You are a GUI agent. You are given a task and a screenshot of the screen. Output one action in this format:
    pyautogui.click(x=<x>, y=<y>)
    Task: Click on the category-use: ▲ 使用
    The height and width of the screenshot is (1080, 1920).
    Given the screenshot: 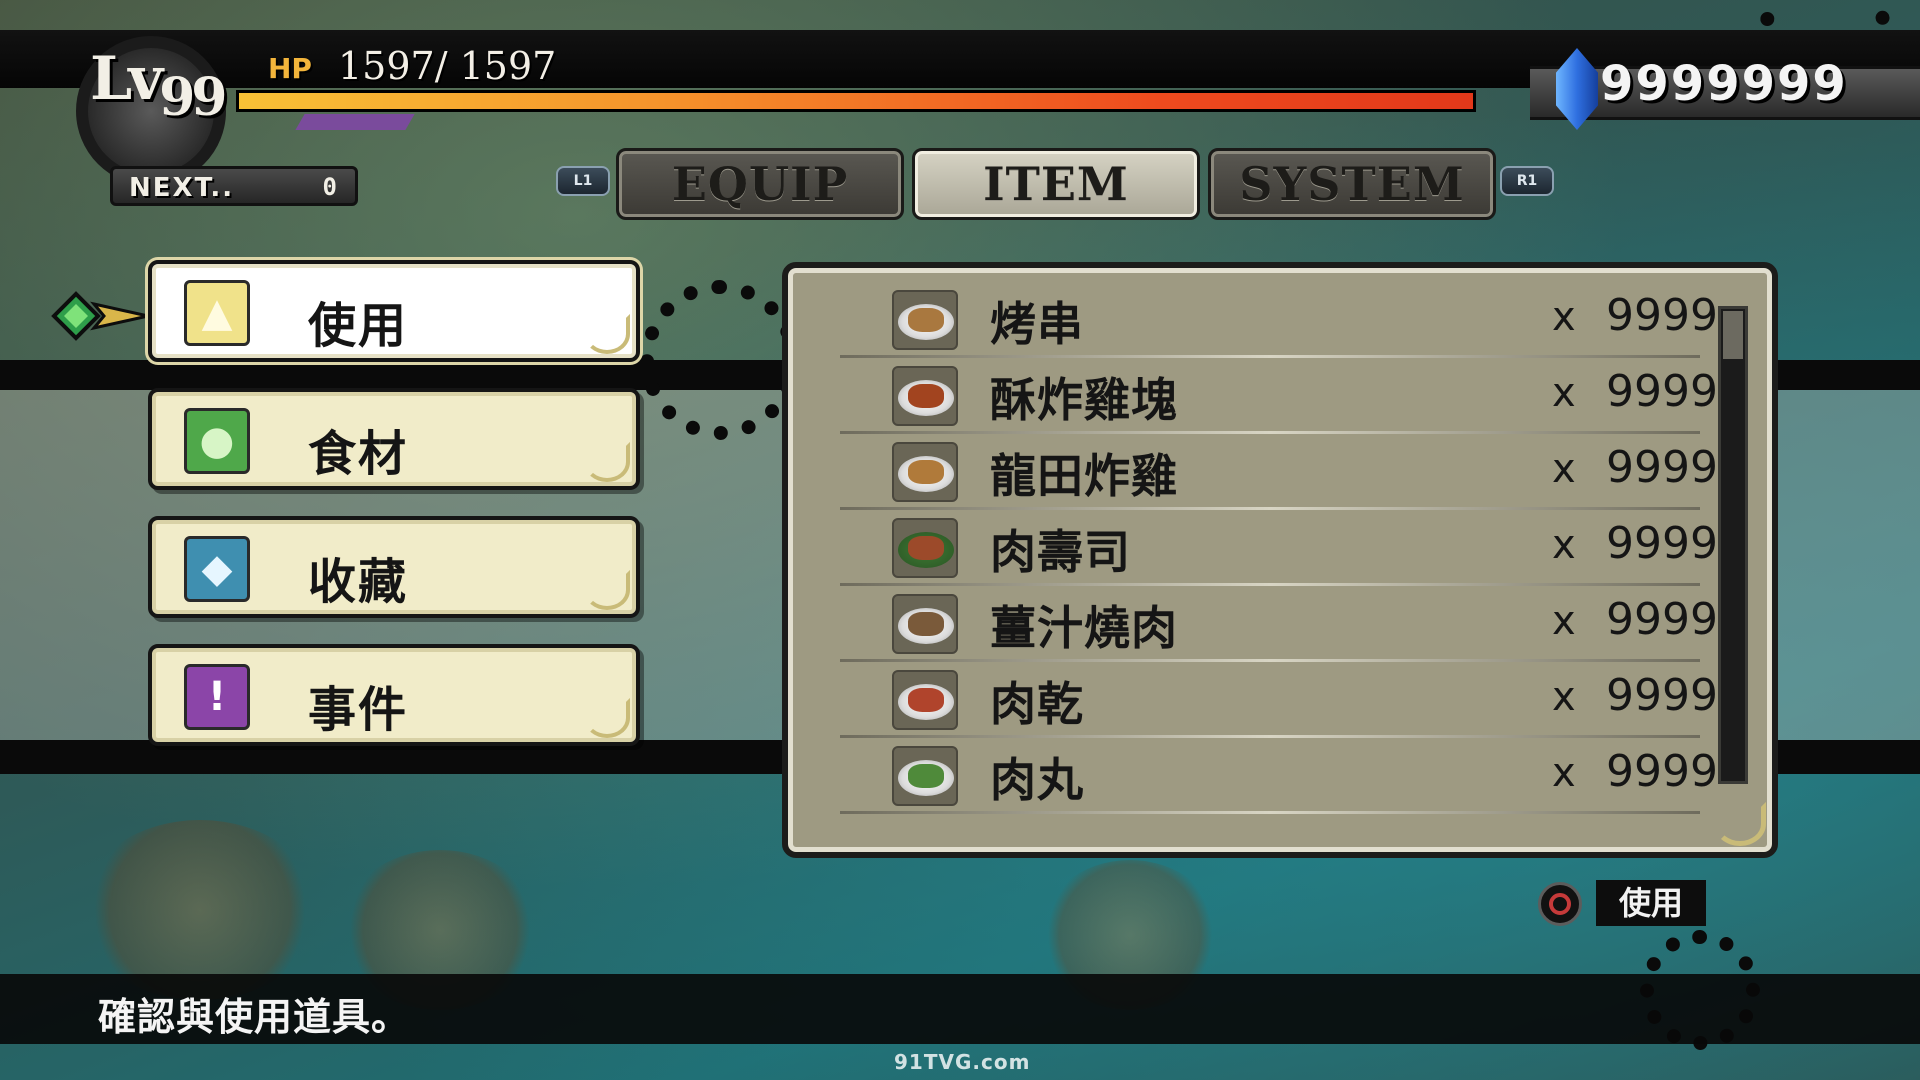 What is the action you would take?
    pyautogui.click(x=394, y=311)
    